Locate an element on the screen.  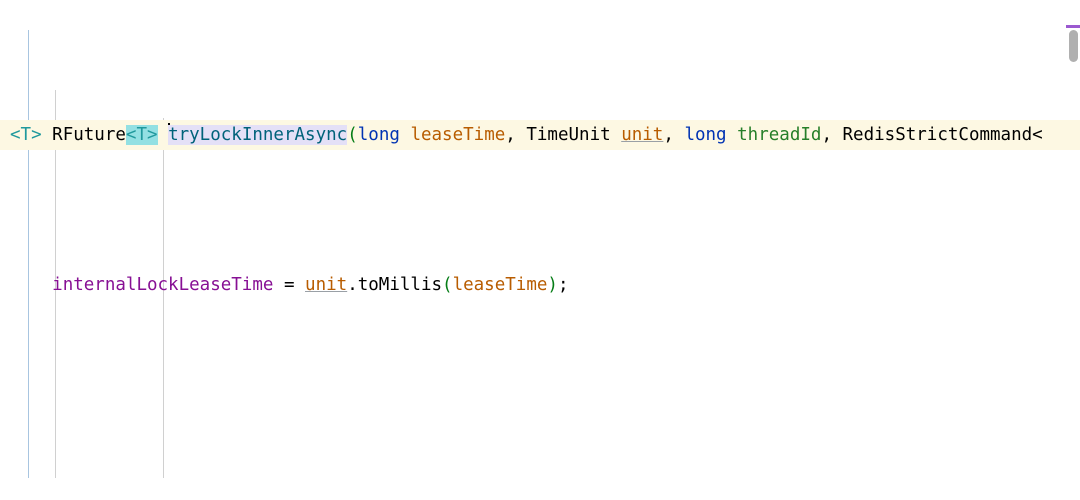
token-arg-lease-time: leaseTime is located at coordinates (500, 285).